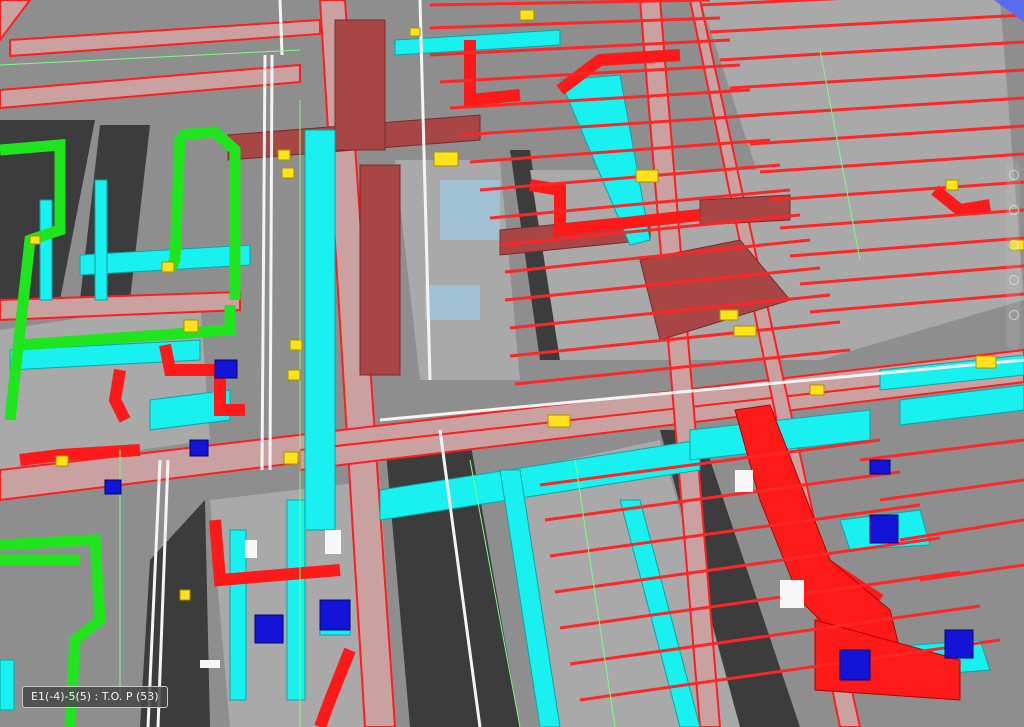 This screenshot has height=727, width=1024. What do you see at coordinates (95, 697) in the screenshot?
I see `level-label: E1(-4)-5(5) : T.O. P (53)` at bounding box center [95, 697].